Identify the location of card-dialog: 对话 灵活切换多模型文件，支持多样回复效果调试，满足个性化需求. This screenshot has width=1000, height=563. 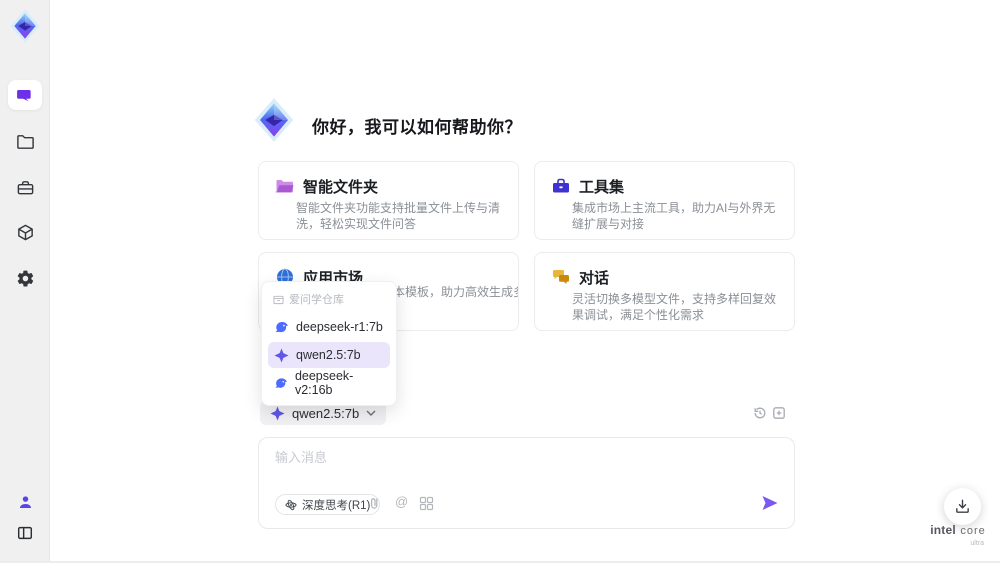
(664, 291).